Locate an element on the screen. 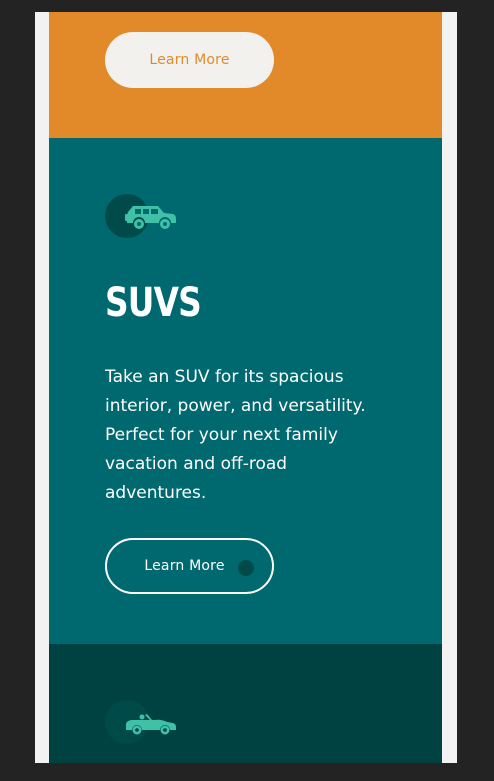 The height and width of the screenshot is (781, 494). convertible-icon-wrapper is located at coordinates (142, 723).